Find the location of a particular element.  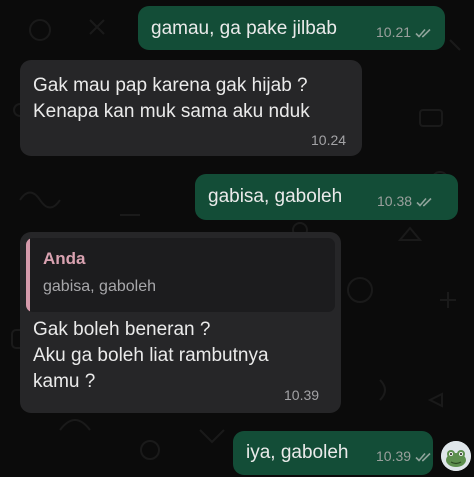

frog-icon is located at coordinates (456, 456).